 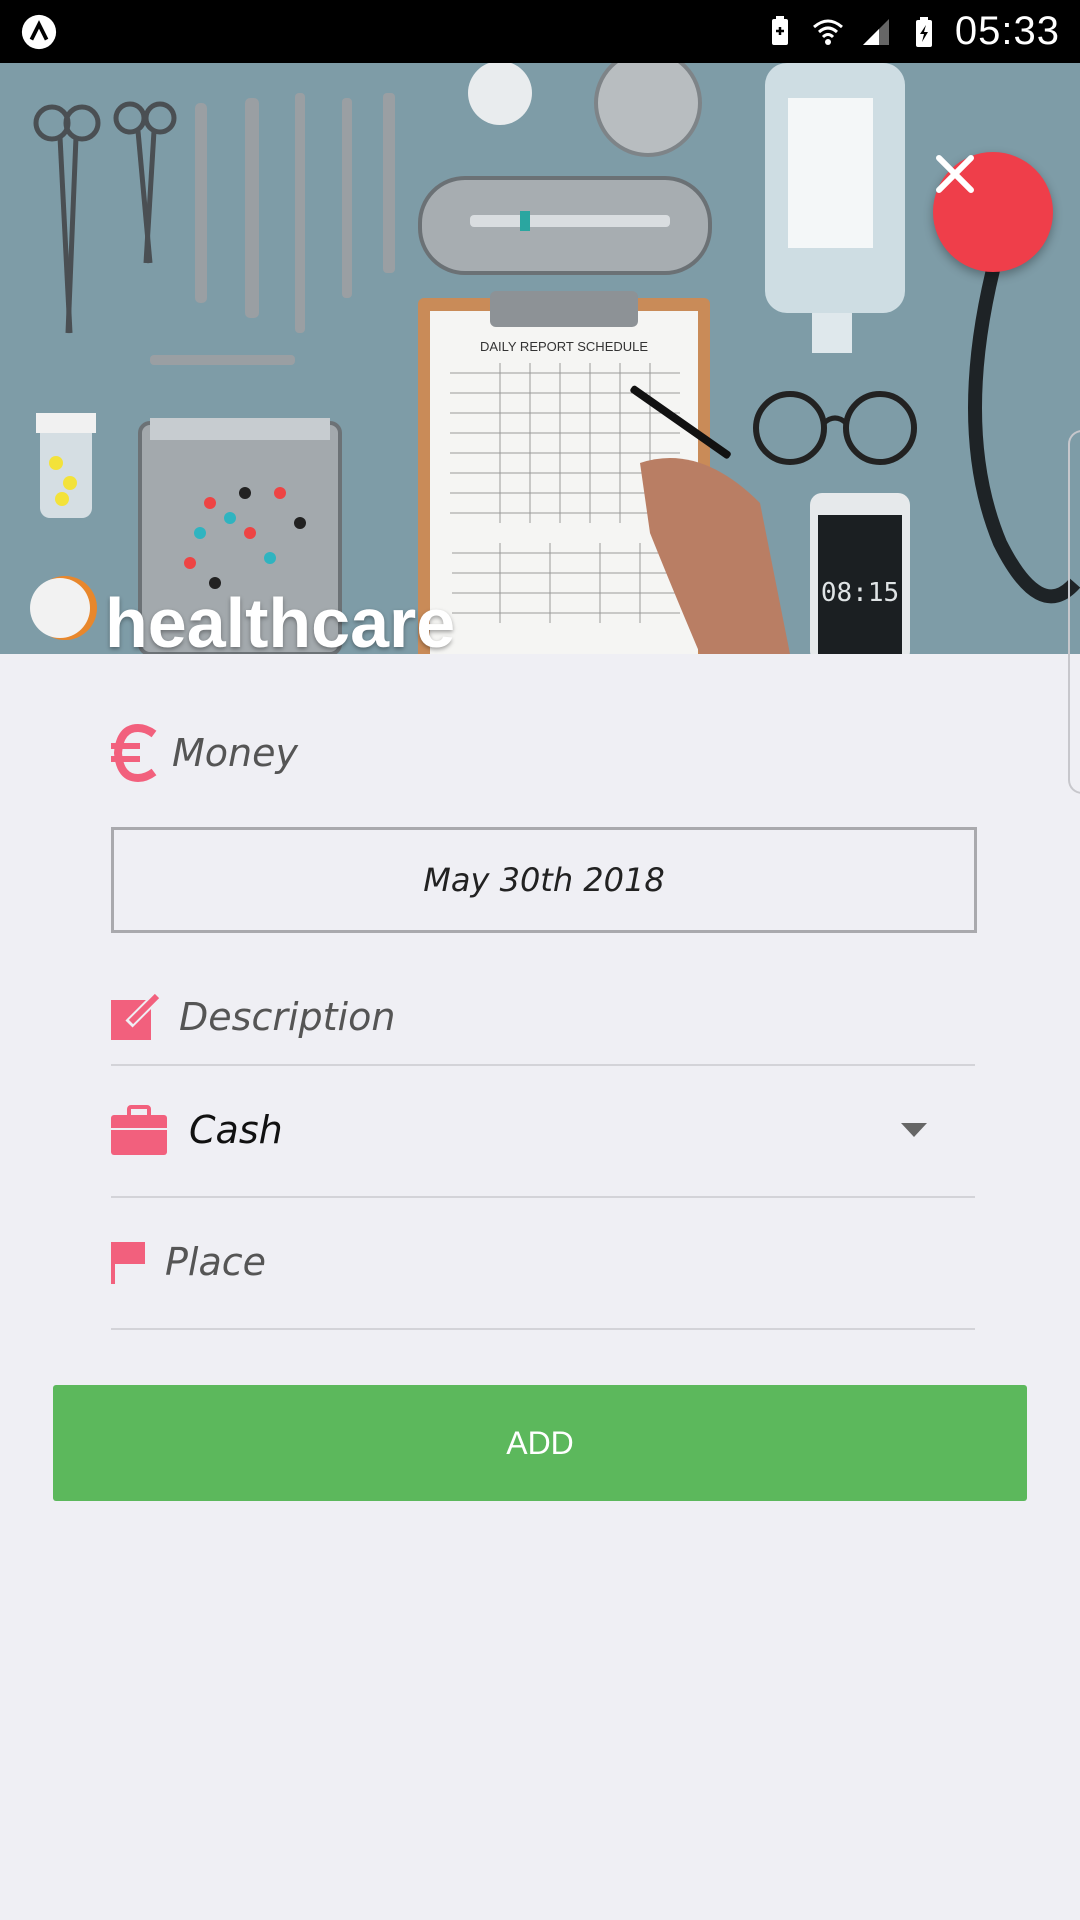 What do you see at coordinates (955, 174) in the screenshot?
I see `close-icon` at bounding box center [955, 174].